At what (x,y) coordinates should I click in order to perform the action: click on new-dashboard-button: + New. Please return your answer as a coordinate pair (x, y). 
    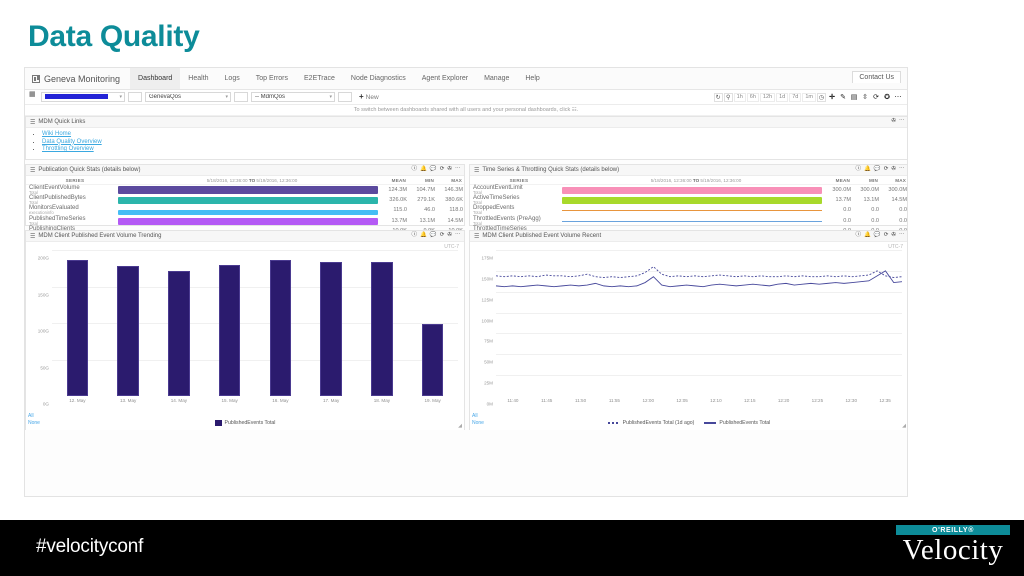
    Looking at the image, I should click on (369, 97).